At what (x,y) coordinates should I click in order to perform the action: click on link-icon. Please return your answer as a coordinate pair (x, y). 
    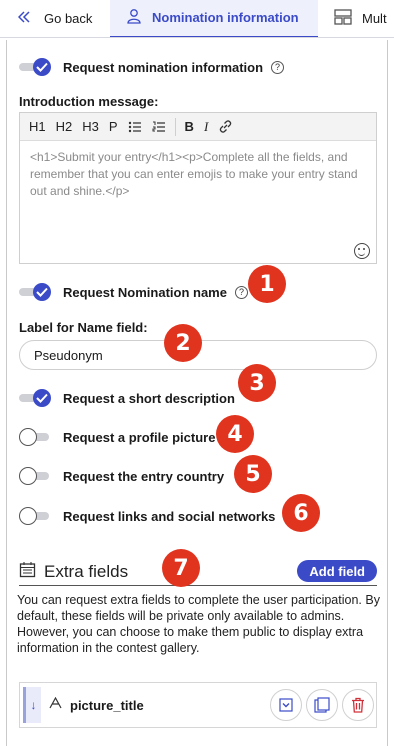
    Looking at the image, I should click on (225, 126).